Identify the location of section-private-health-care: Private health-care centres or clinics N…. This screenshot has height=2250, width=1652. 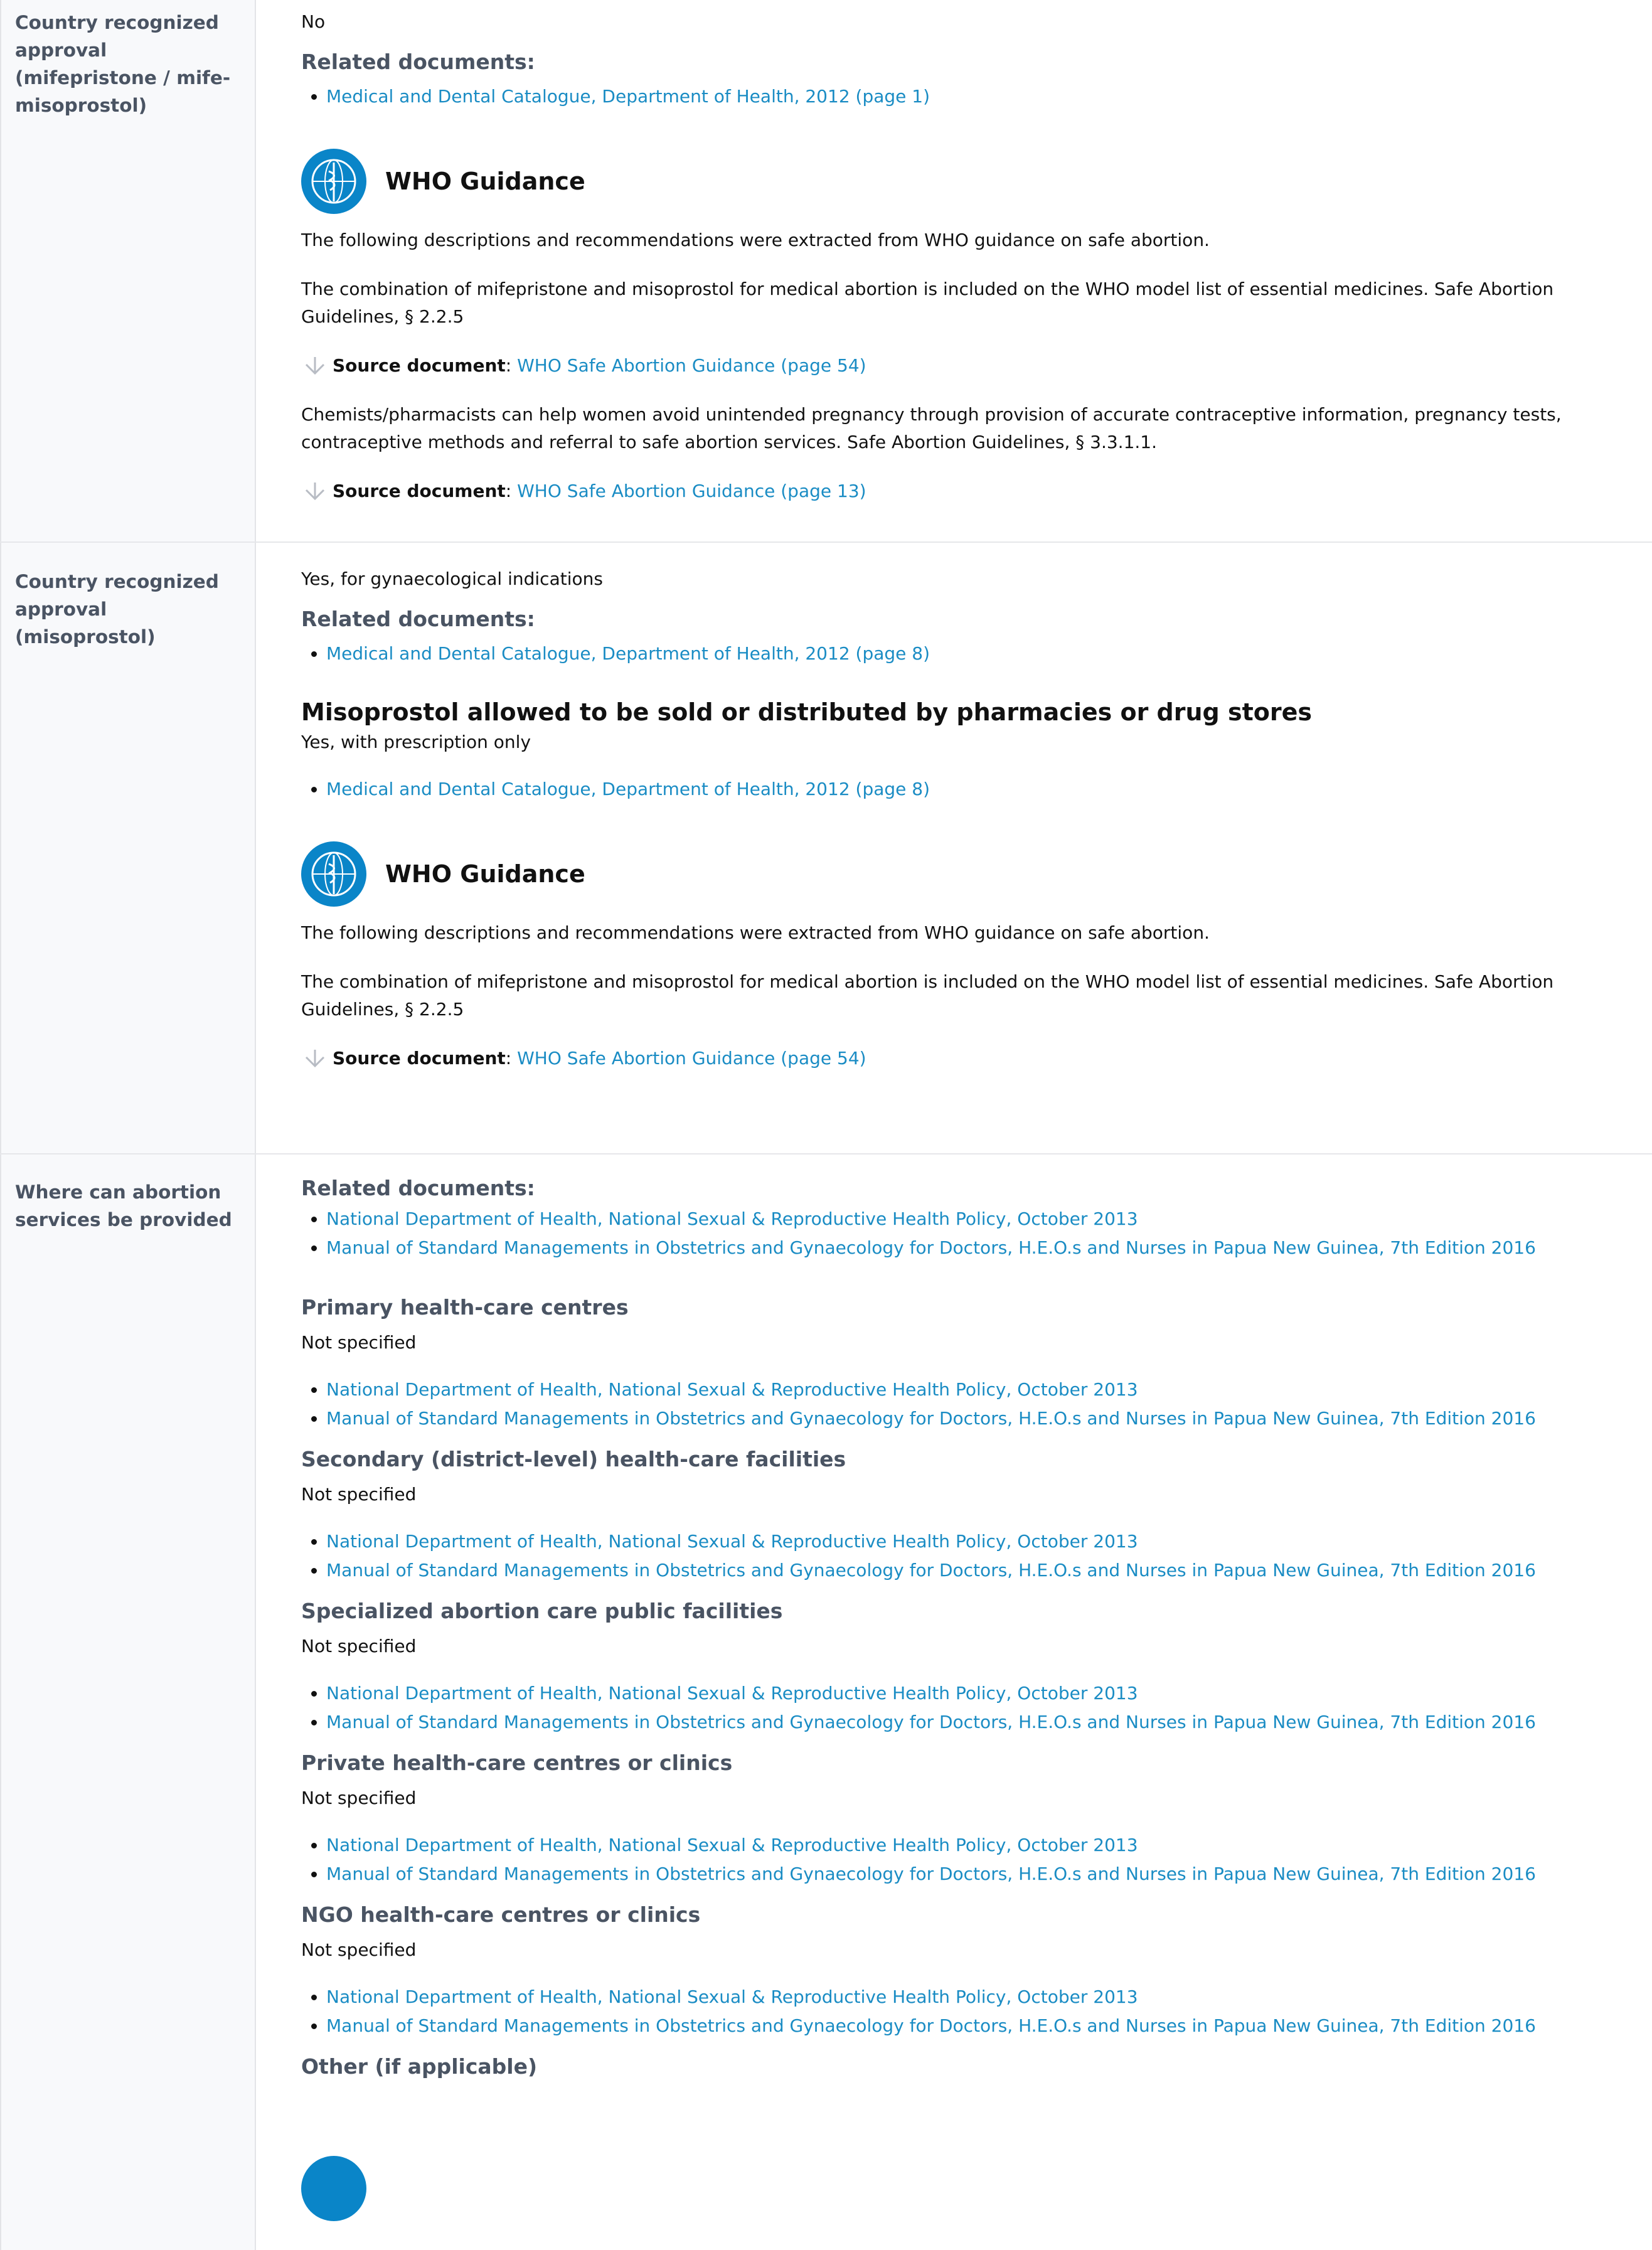
(965, 1815).